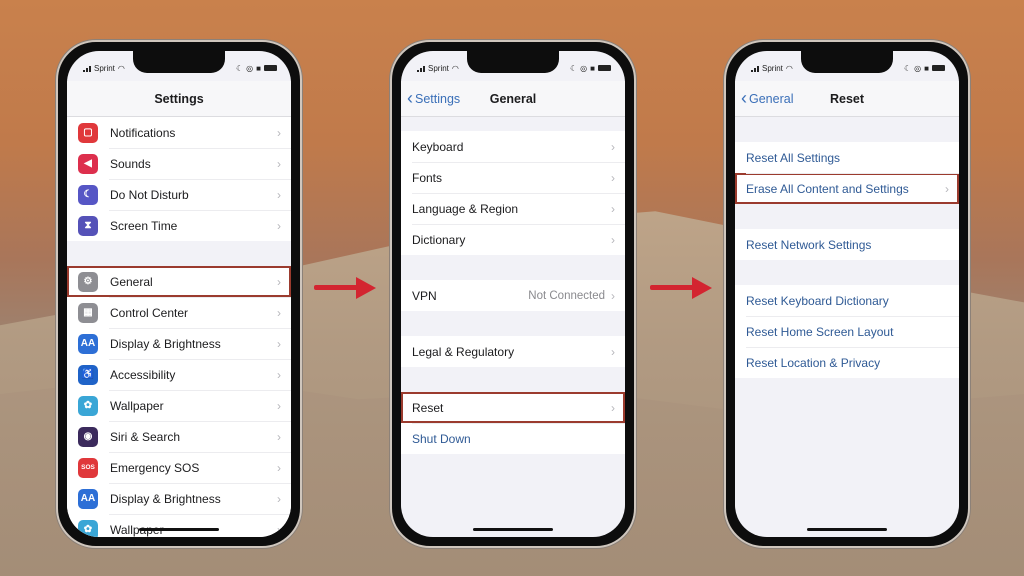  I want to click on nav-bar: Settings, so click(179, 99).